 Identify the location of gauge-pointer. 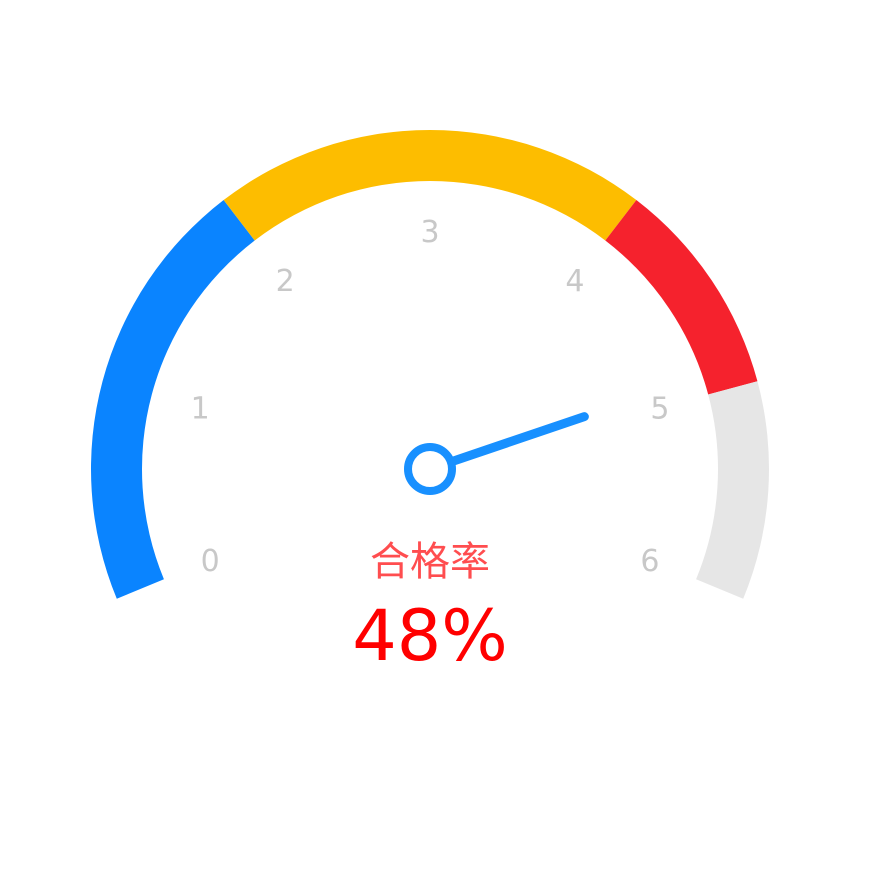
(496, 453).